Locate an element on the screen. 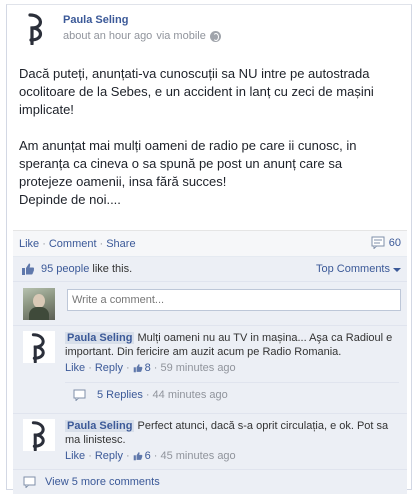  replies-link: 5 Replies is located at coordinates (120, 395).